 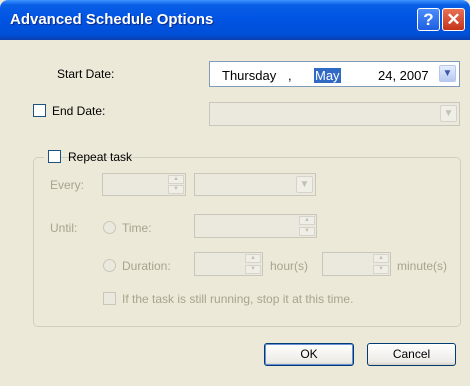 I want to click on end-date-dropdown-button: ▼, so click(x=448, y=113).